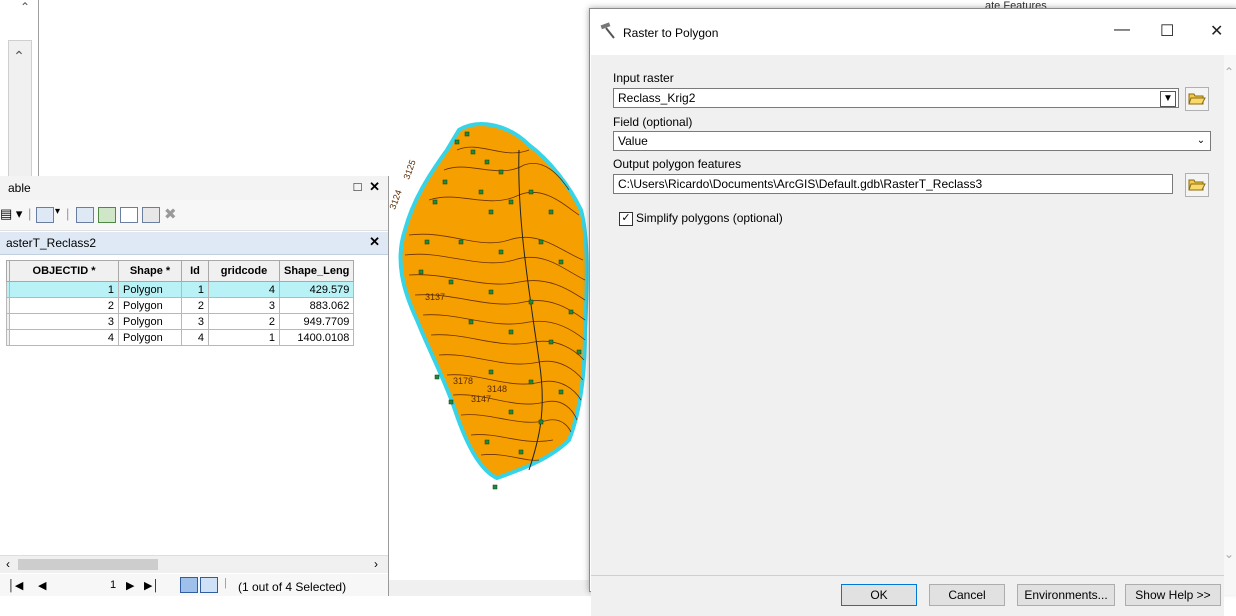 The width and height of the screenshot is (1236, 616). Describe the element at coordinates (151, 215) in the screenshot. I see `zoom-to-selected-icon` at that location.